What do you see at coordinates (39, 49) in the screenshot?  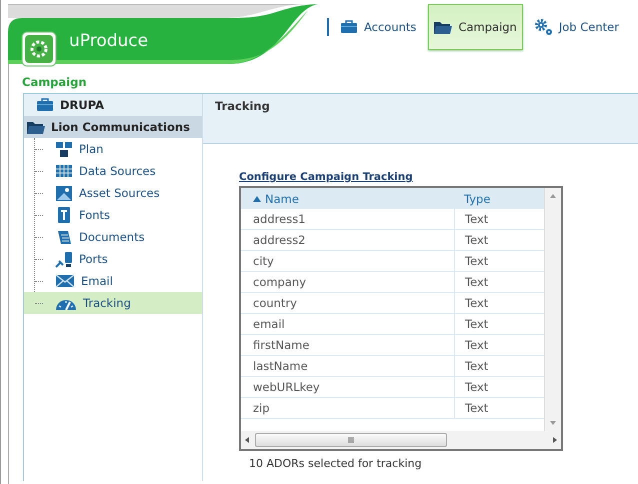 I see `logo-icon` at bounding box center [39, 49].